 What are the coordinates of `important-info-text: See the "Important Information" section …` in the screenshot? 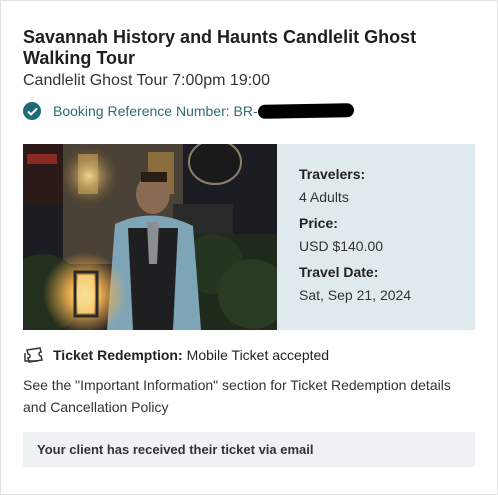 It's located at (237, 396).